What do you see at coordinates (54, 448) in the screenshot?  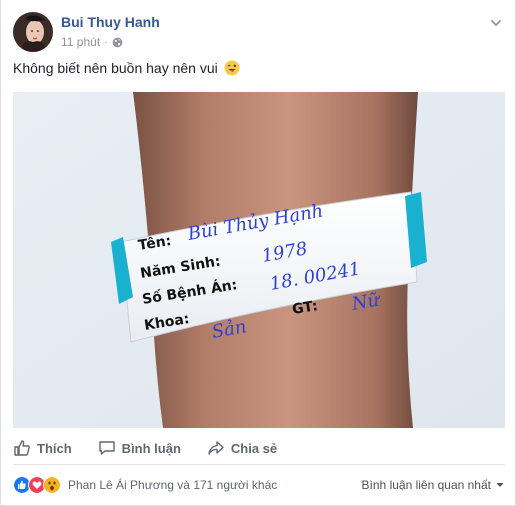 I see `like-label: Thích` at bounding box center [54, 448].